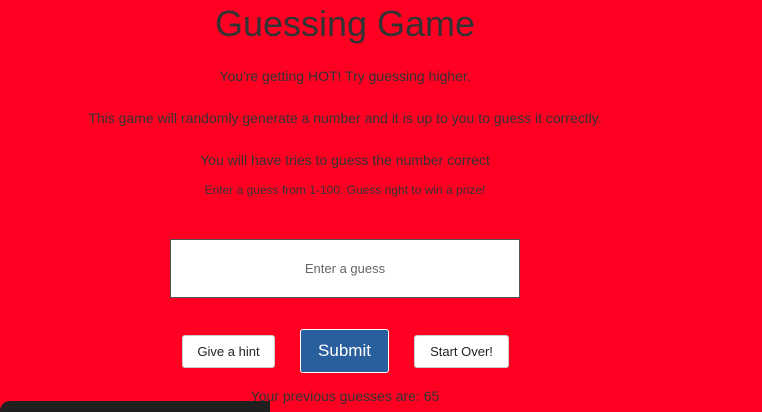  I want to click on guess-input, so click(345, 268).